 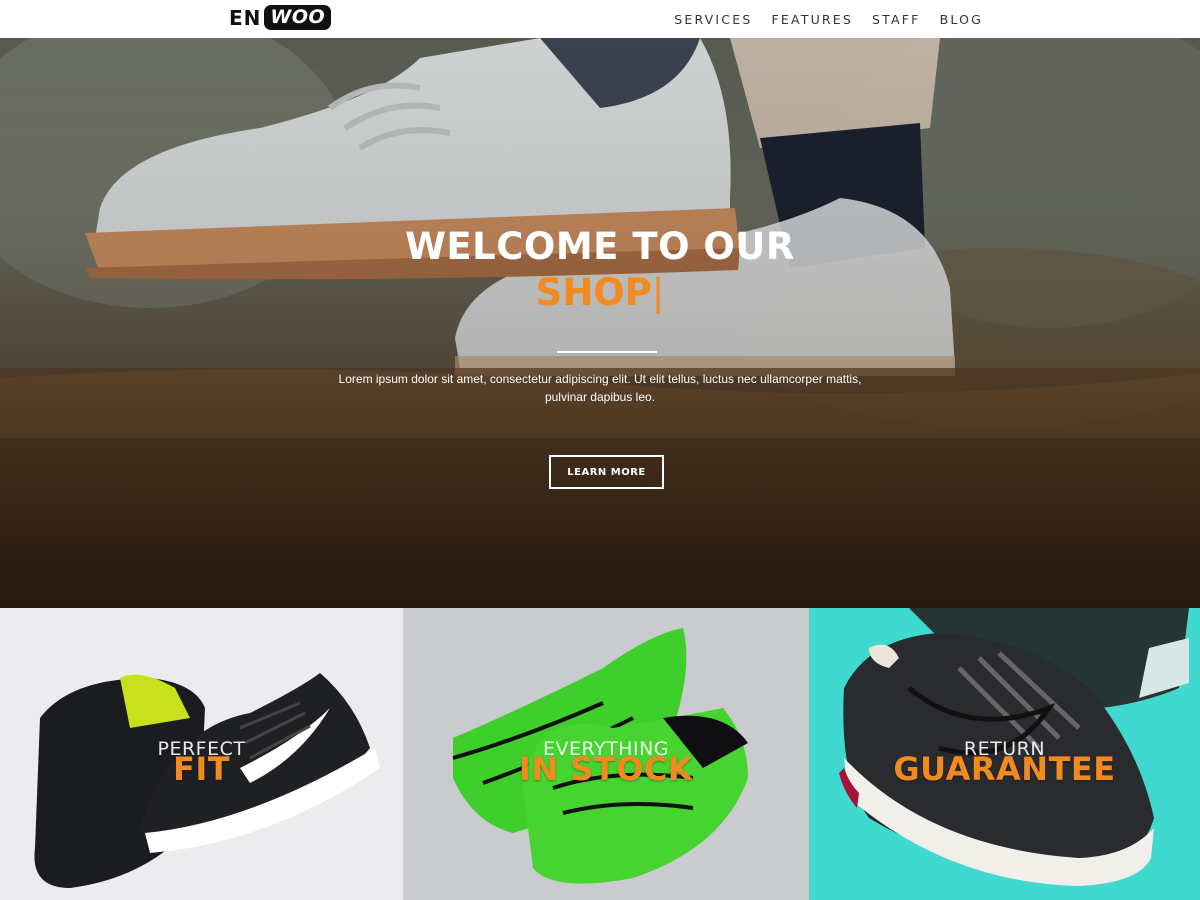 What do you see at coordinates (658, 292) in the screenshot?
I see `typing-cursor: |` at bounding box center [658, 292].